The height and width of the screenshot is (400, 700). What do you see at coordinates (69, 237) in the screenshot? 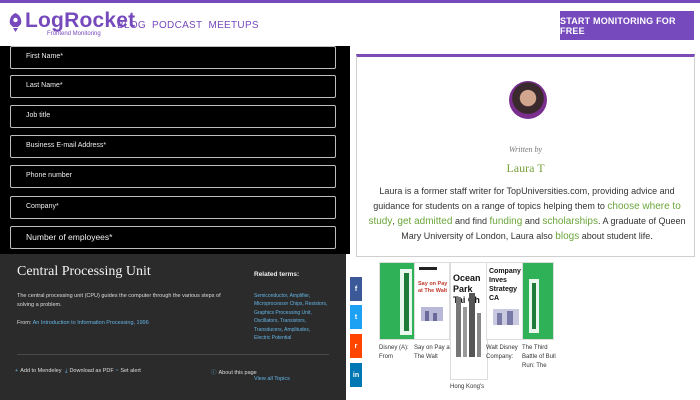
I see `field-label: Number of employees*` at bounding box center [69, 237].